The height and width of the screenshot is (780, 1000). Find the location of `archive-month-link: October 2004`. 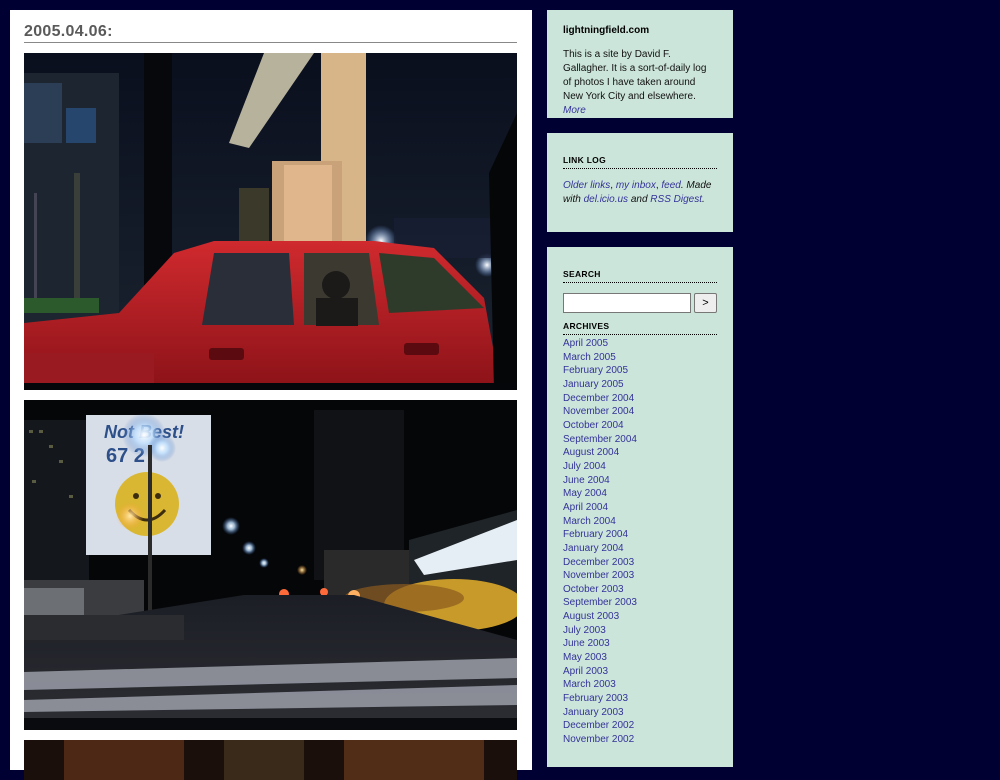

archive-month-link: October 2004 is located at coordinates (640, 426).